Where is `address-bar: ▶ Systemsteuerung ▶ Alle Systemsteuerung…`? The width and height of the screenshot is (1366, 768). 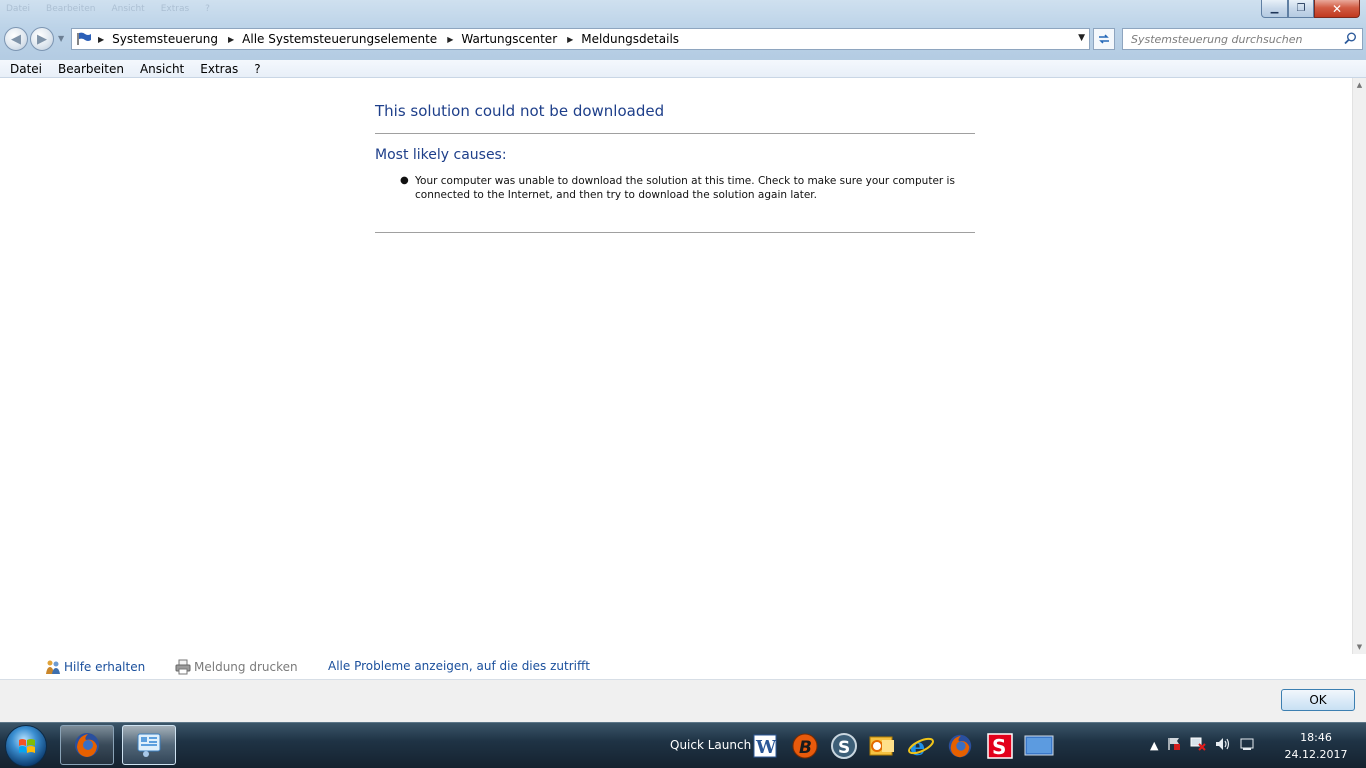
address-bar: ▶ Systemsteuerung ▶ Alle Systemsteuerung… is located at coordinates (580, 39).